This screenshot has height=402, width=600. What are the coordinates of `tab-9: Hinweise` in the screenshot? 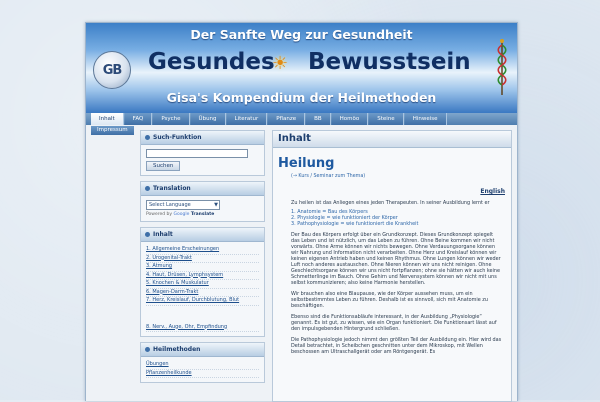 It's located at (425, 119).